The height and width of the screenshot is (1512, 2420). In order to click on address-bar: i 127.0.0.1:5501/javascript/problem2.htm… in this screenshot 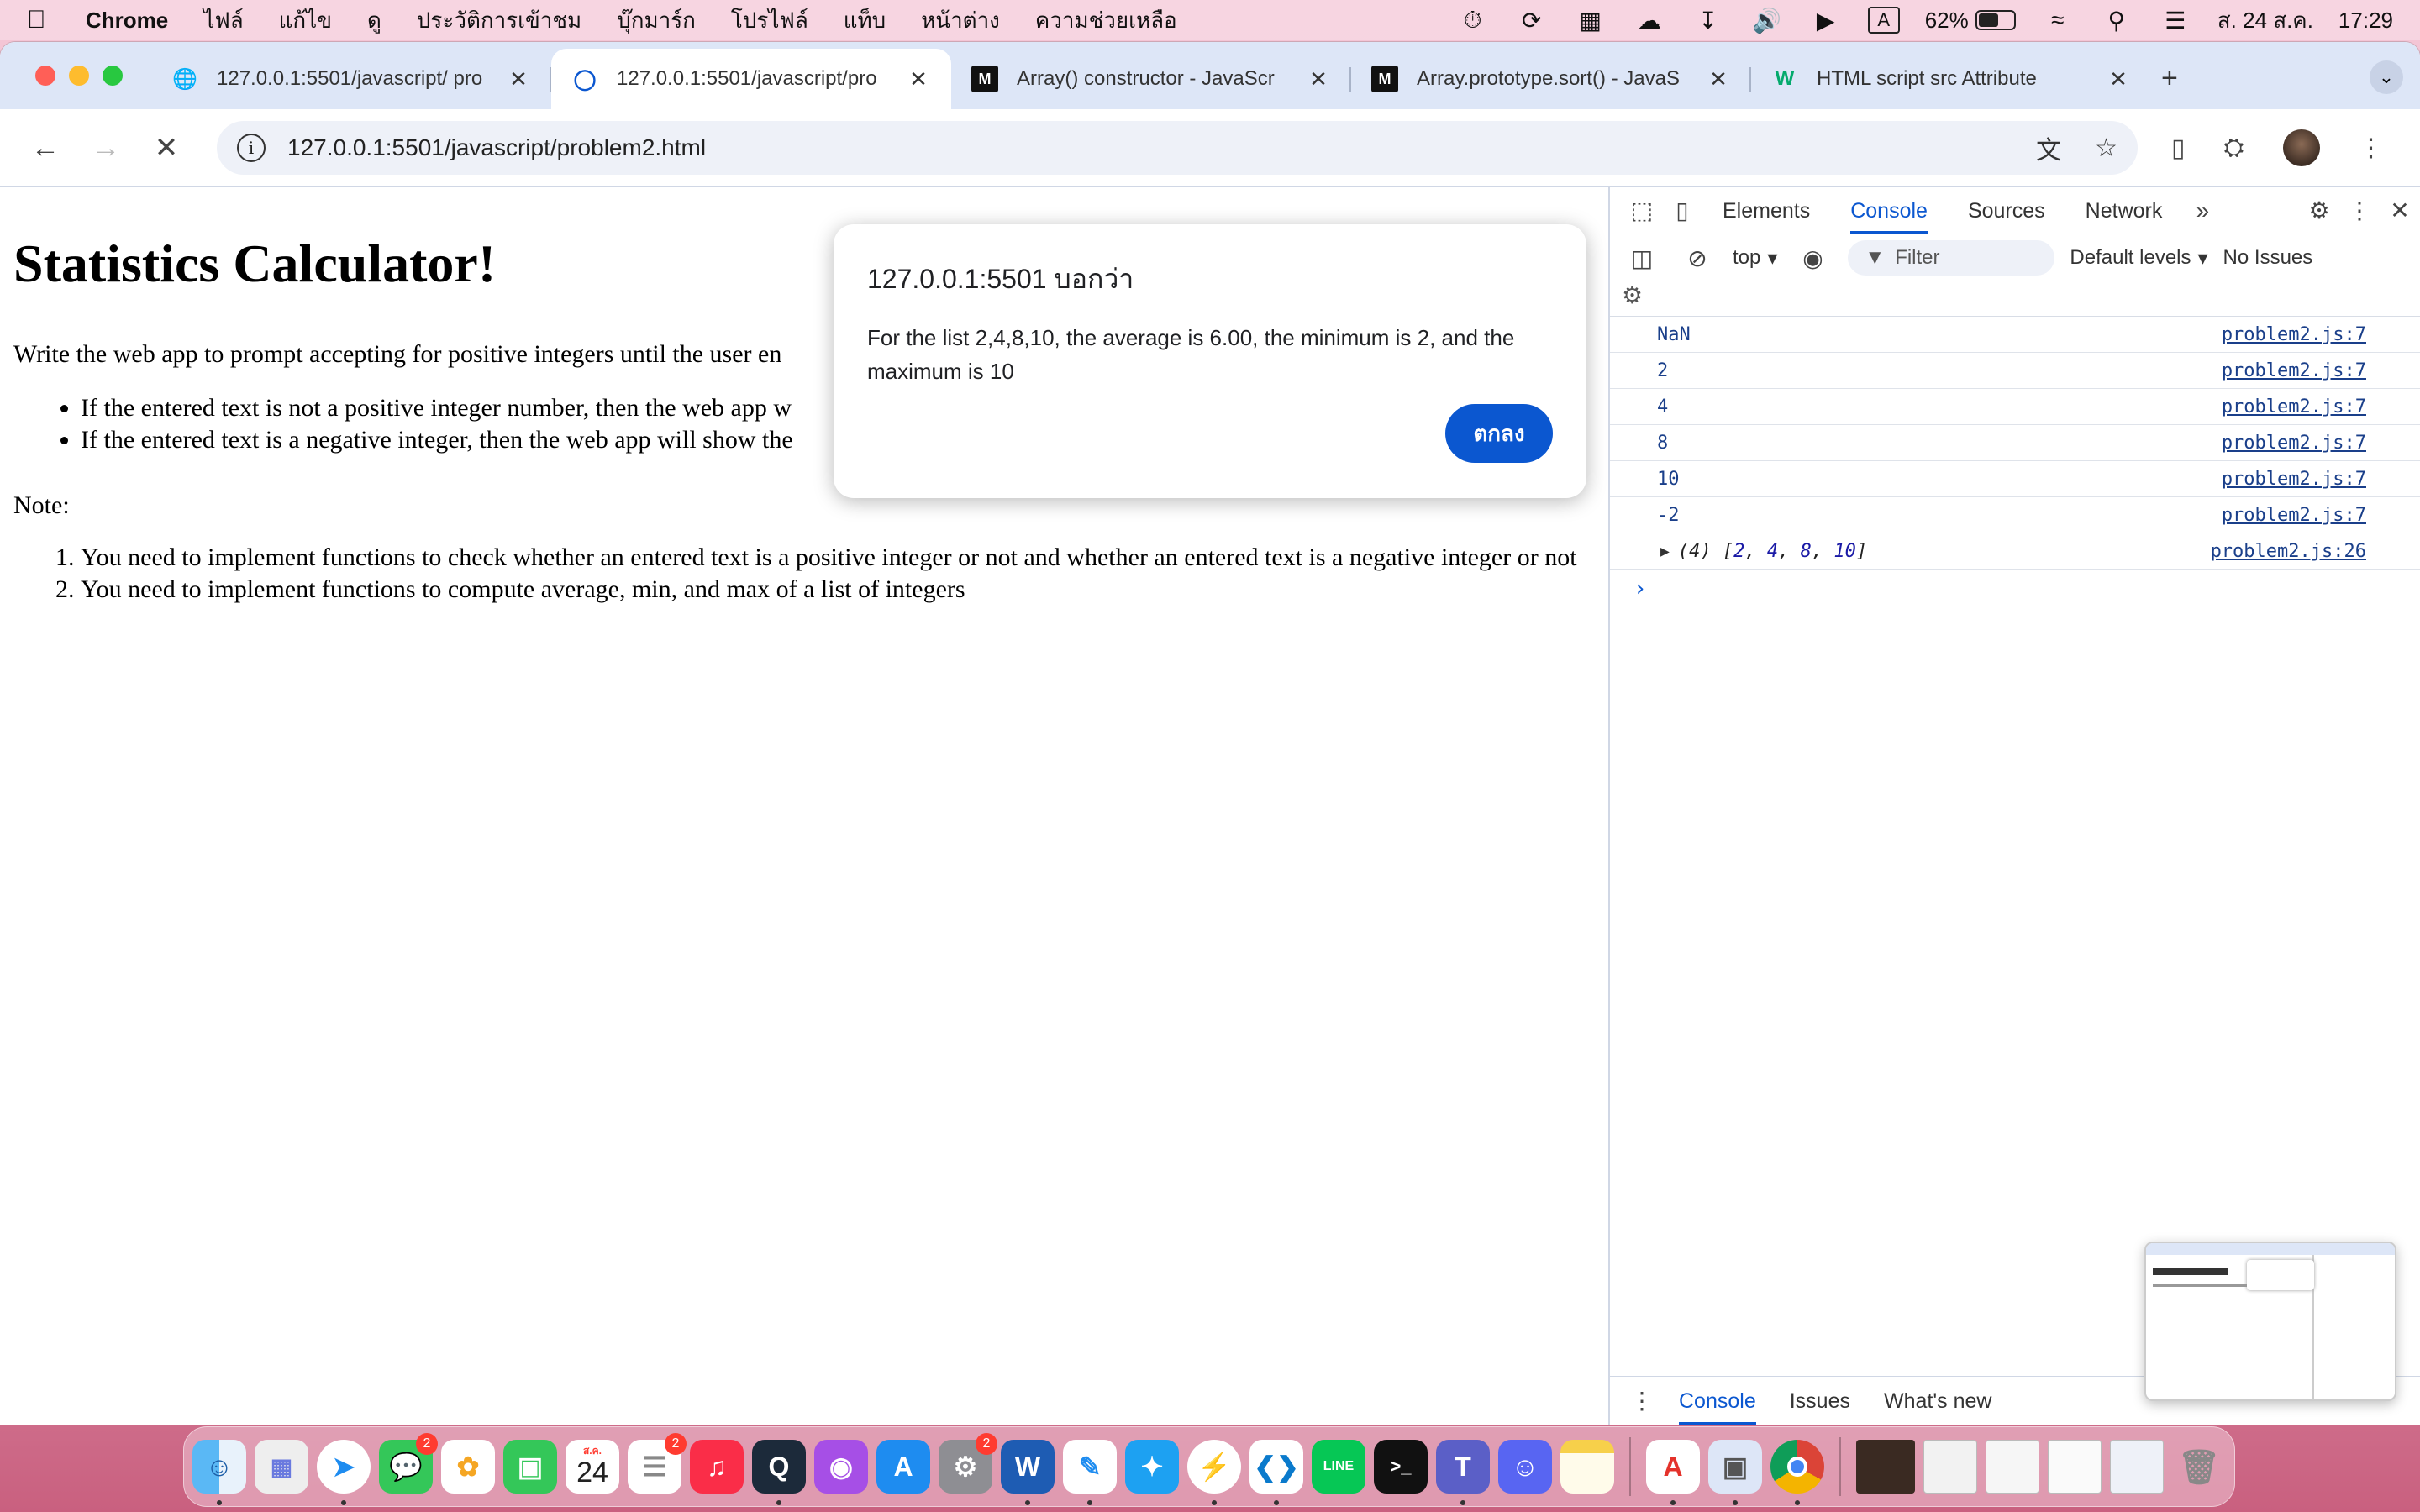, I will do `click(1177, 148)`.